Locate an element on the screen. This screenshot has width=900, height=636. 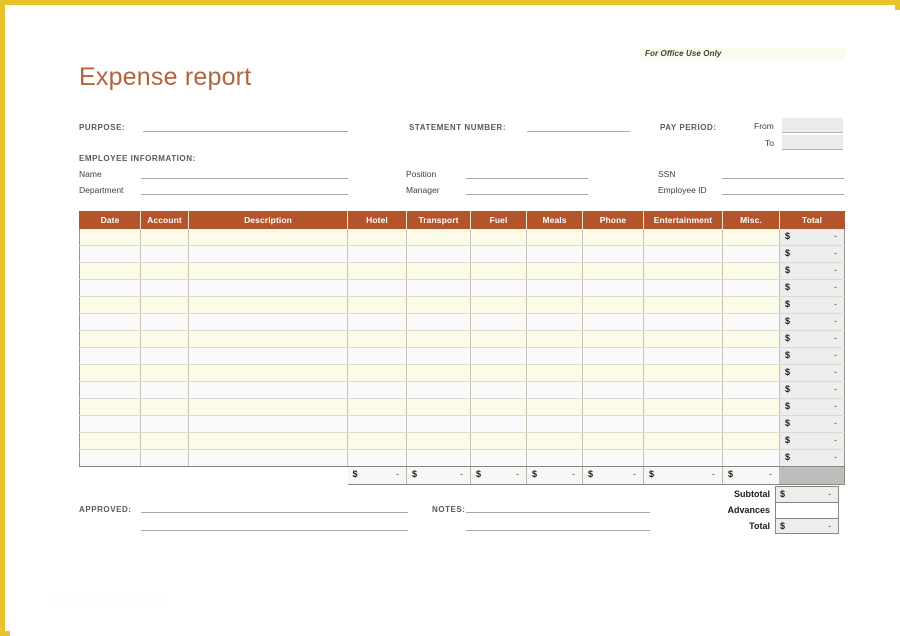
employee-ssn-input is located at coordinates (783, 178).